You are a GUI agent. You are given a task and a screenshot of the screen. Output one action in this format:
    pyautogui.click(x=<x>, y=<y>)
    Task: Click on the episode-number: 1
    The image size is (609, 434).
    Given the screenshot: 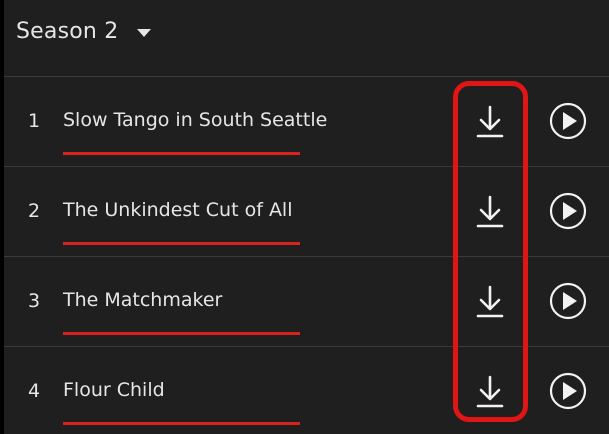 What is the action you would take?
    pyautogui.click(x=34, y=121)
    